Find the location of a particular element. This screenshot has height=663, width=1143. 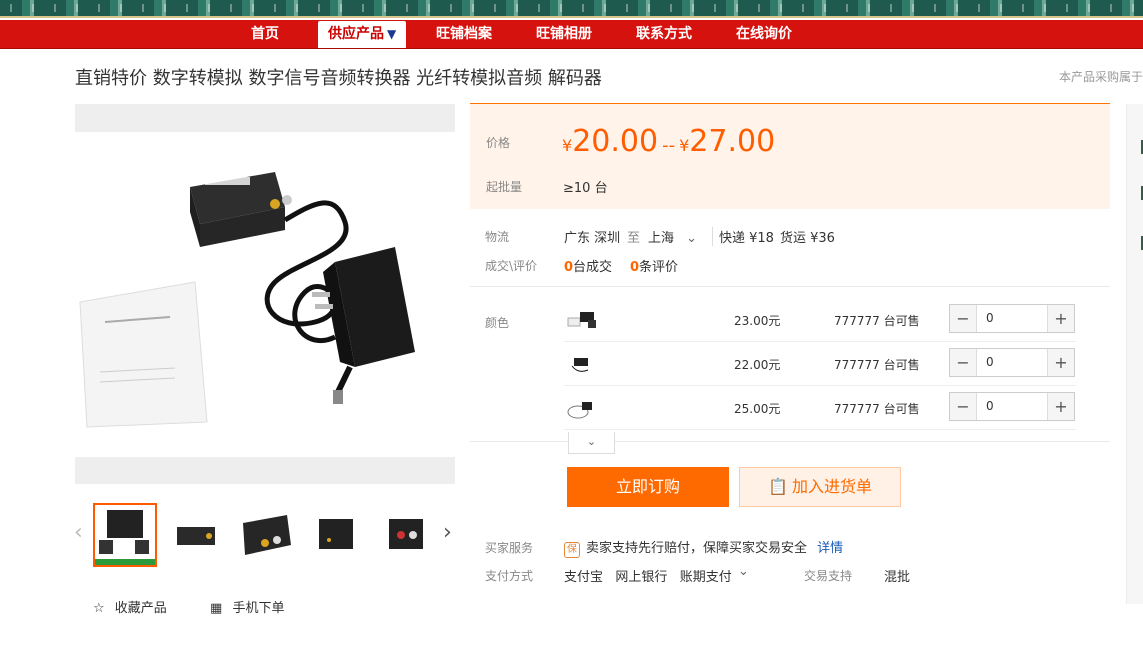

logistics-label: 物流 is located at coordinates (497, 237).